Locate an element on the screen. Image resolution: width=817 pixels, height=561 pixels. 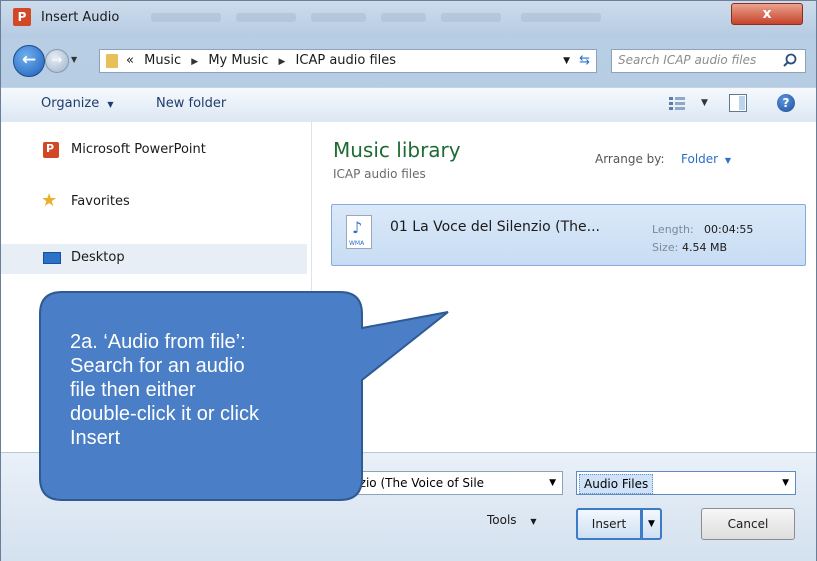
library-title: Music library is located at coordinates (397, 150).